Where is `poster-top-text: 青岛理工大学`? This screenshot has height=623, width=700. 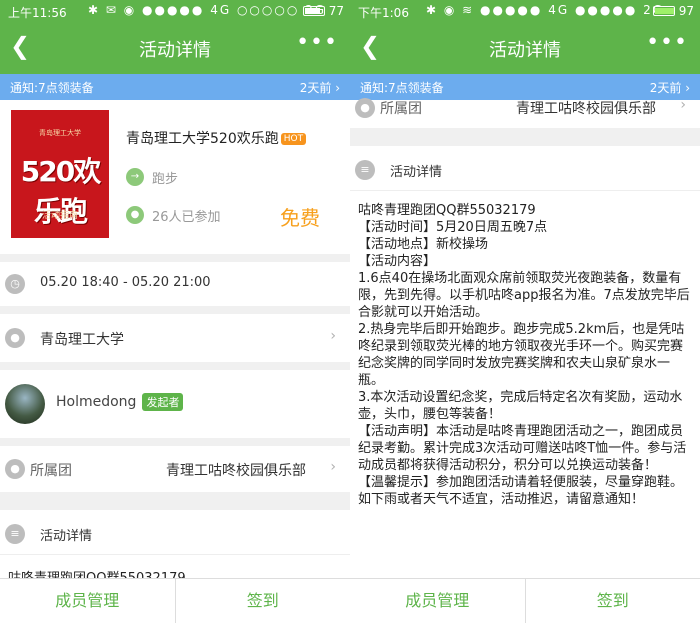 poster-top-text: 青岛理工大学 is located at coordinates (60, 133).